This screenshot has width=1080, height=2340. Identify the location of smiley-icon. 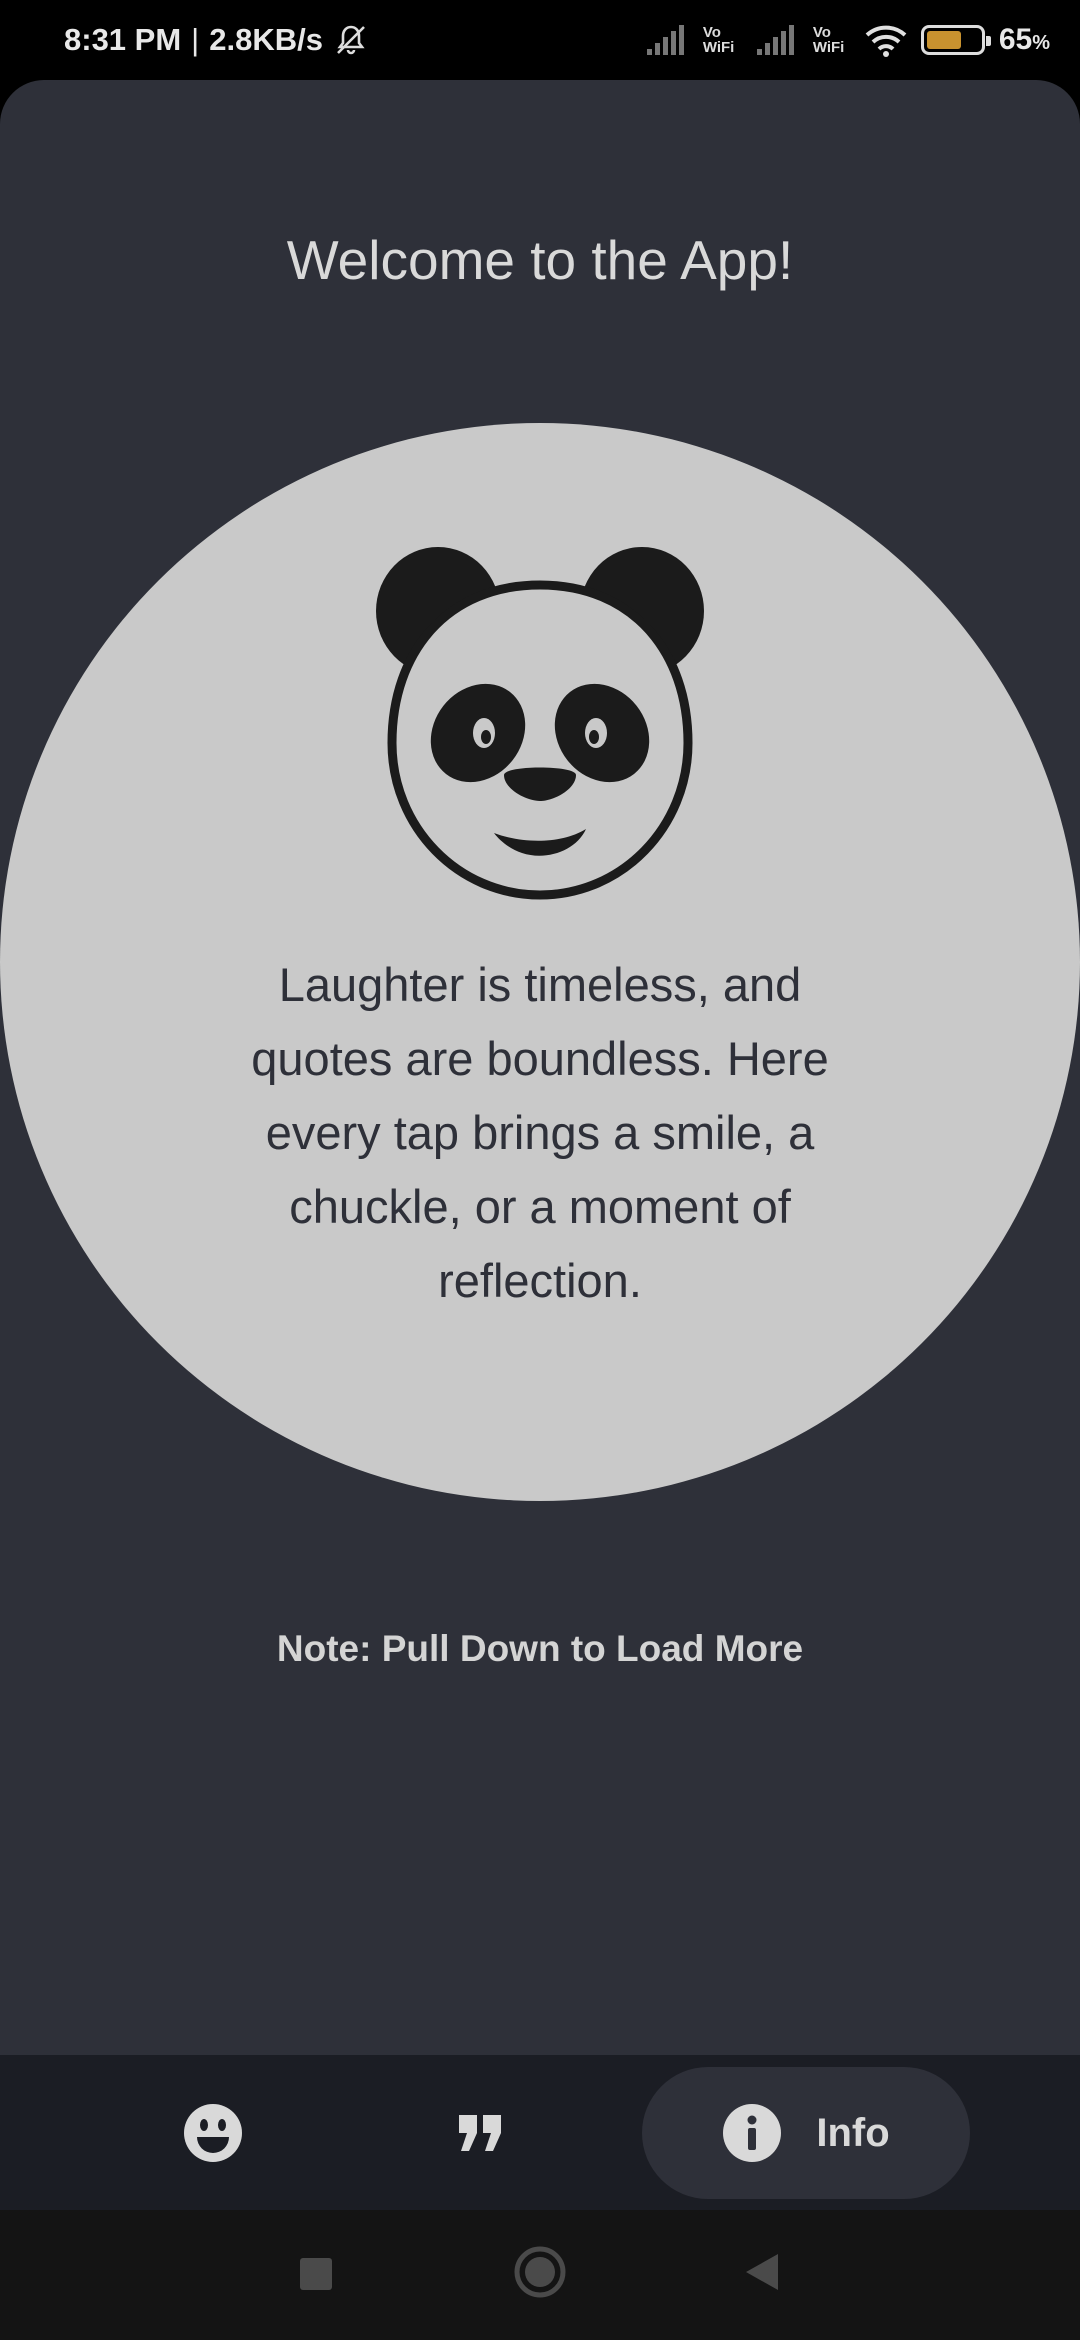
(213, 2133).